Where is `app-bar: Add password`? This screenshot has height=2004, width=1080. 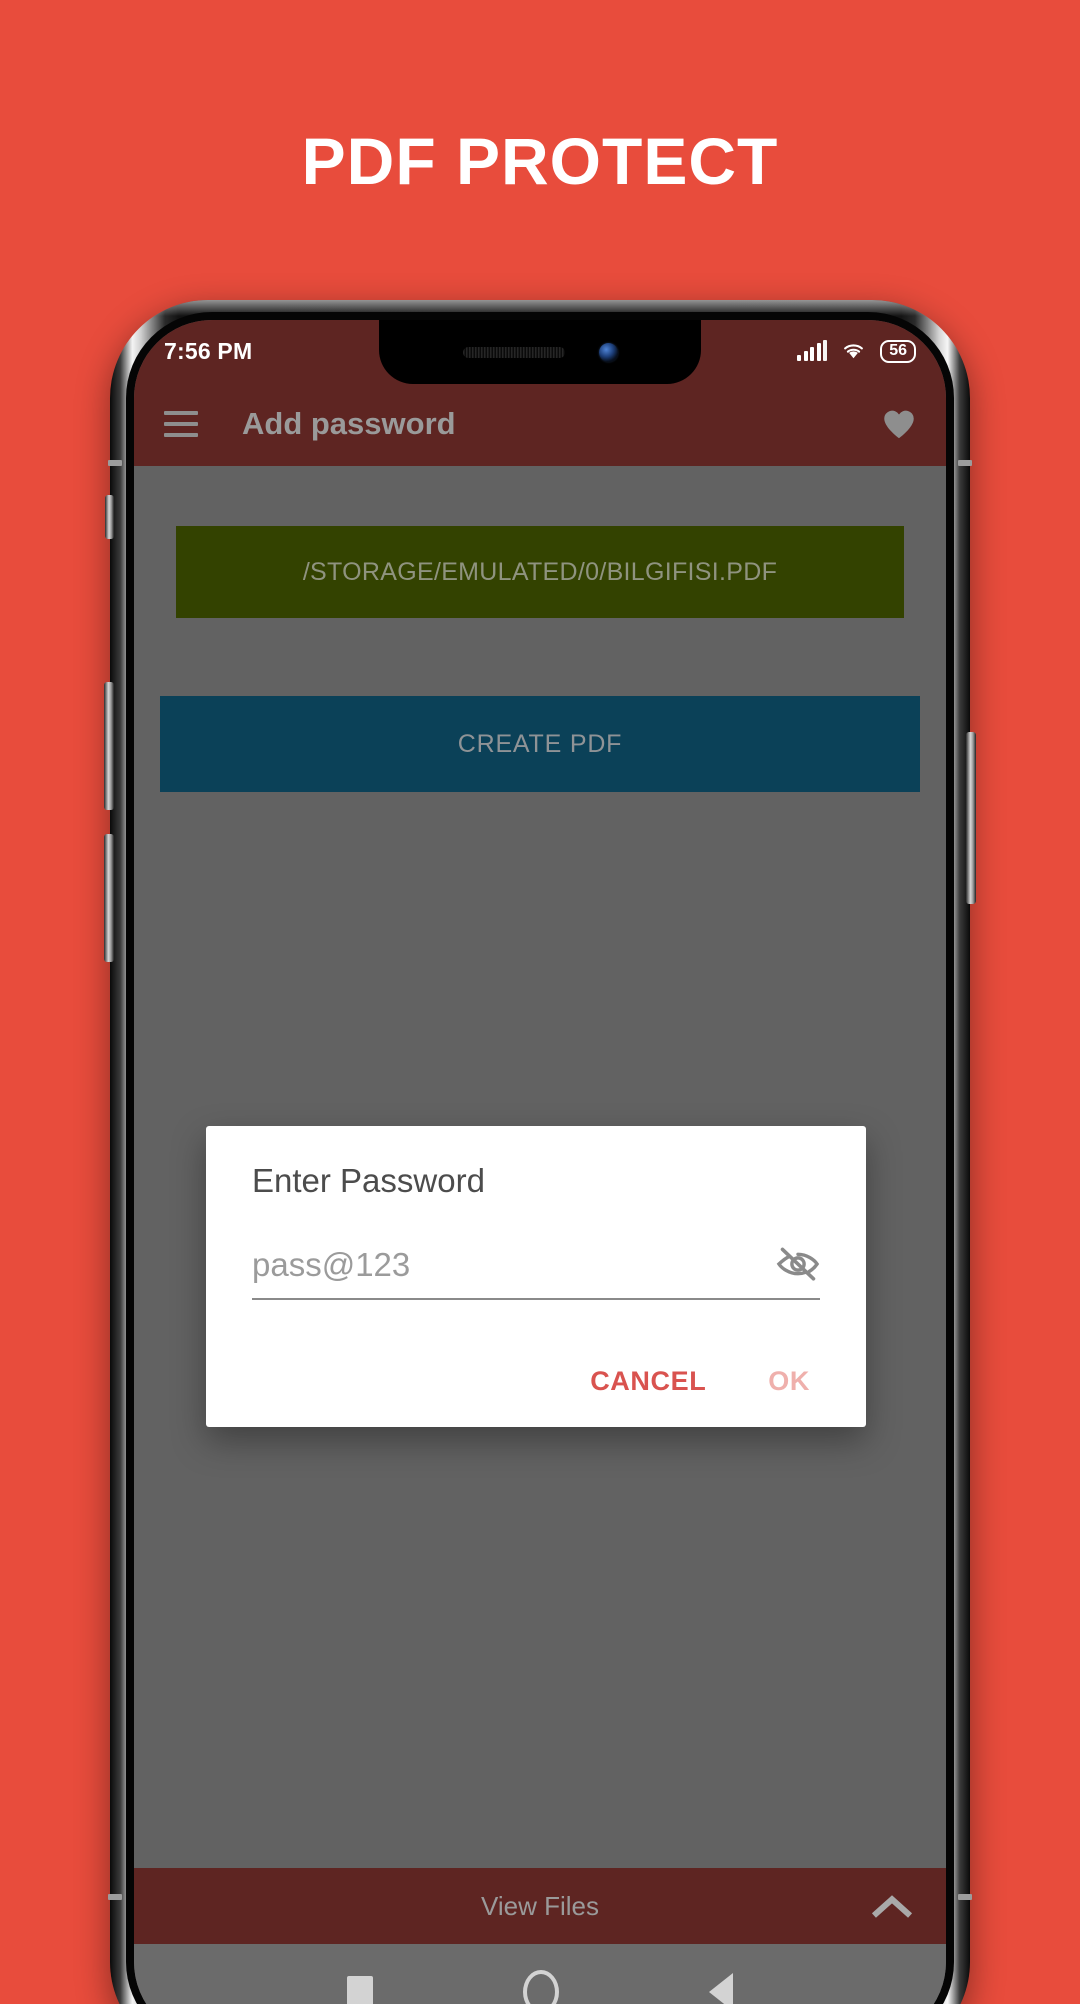
app-bar: Add password is located at coordinates (540, 424).